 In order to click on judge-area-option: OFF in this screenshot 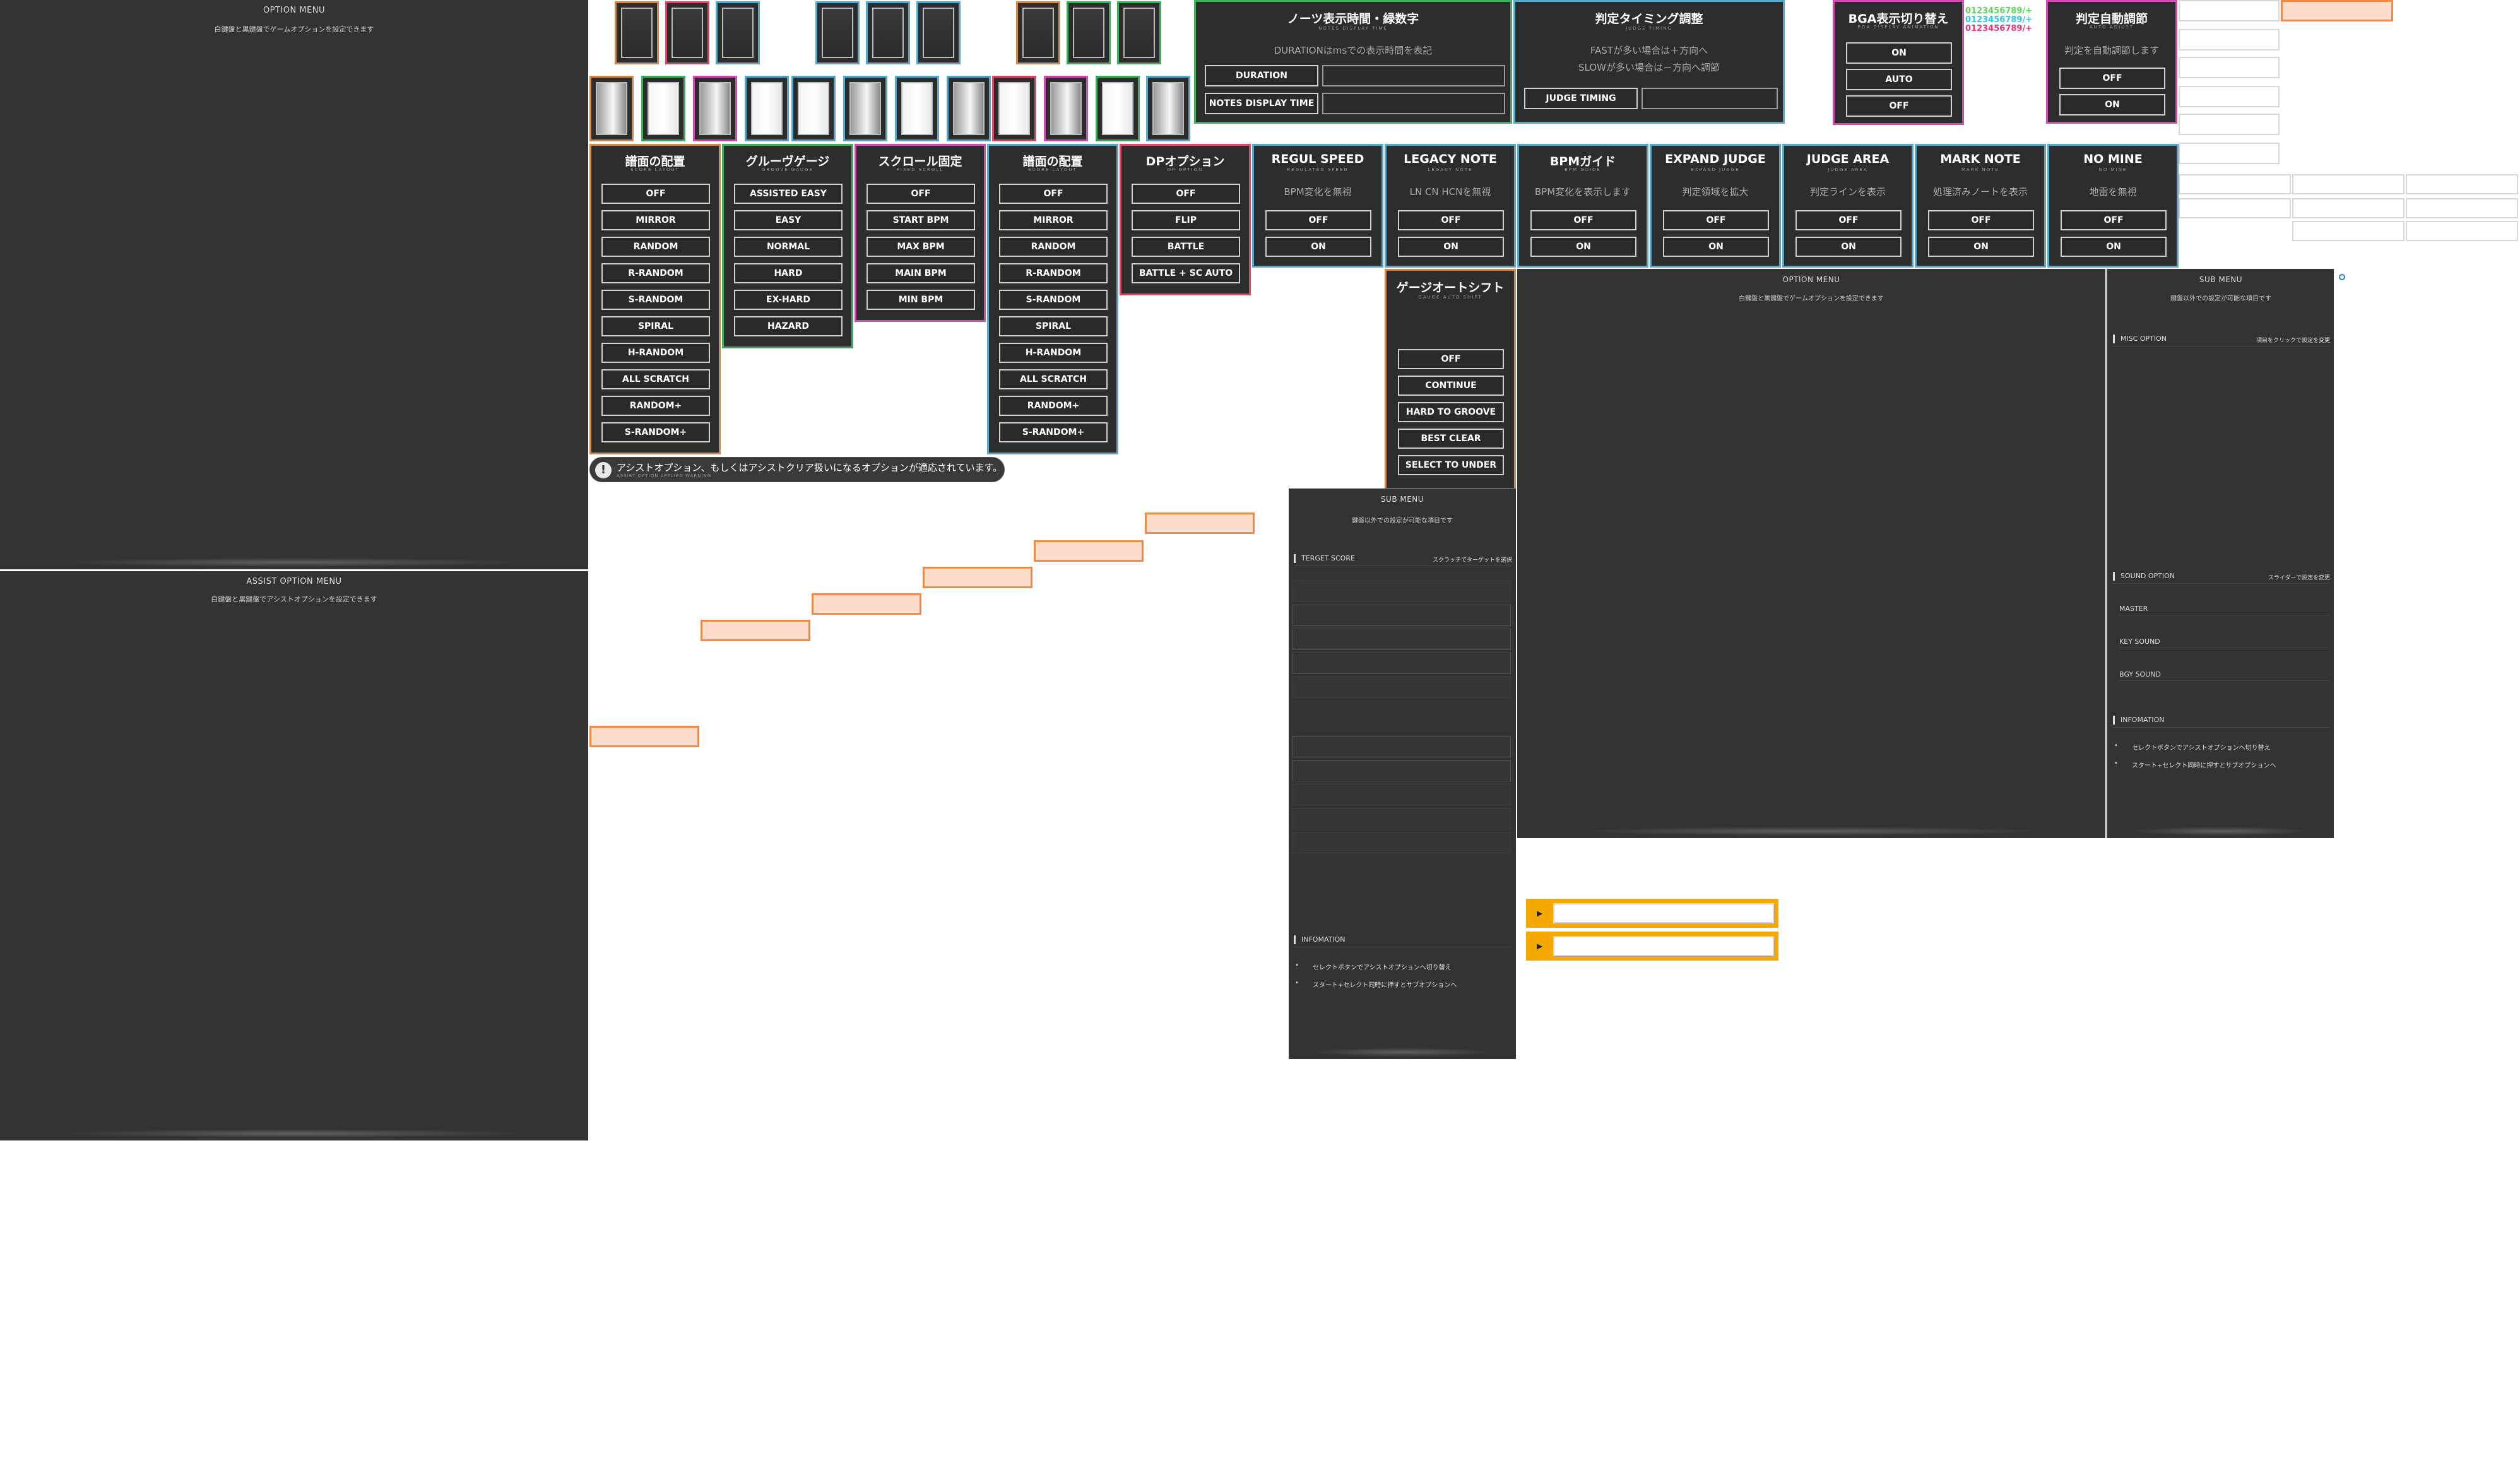, I will do `click(1848, 220)`.